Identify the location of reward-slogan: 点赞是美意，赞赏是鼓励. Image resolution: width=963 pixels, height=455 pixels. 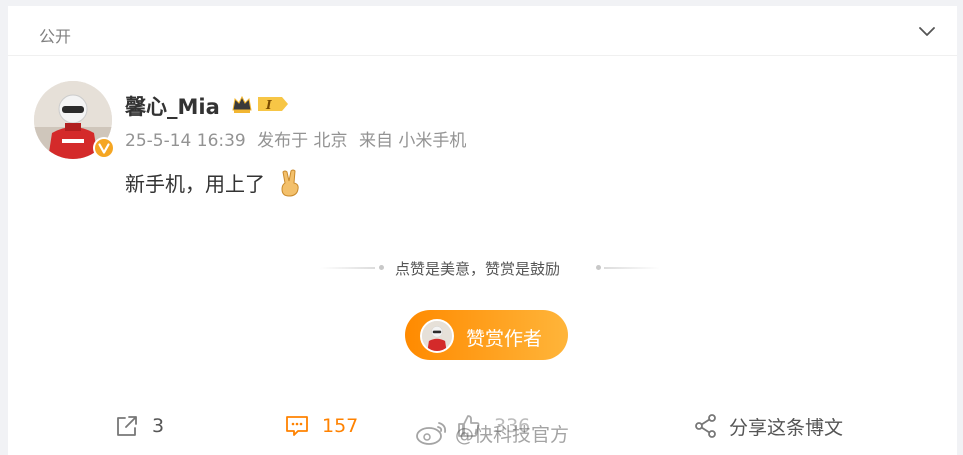
(490, 268).